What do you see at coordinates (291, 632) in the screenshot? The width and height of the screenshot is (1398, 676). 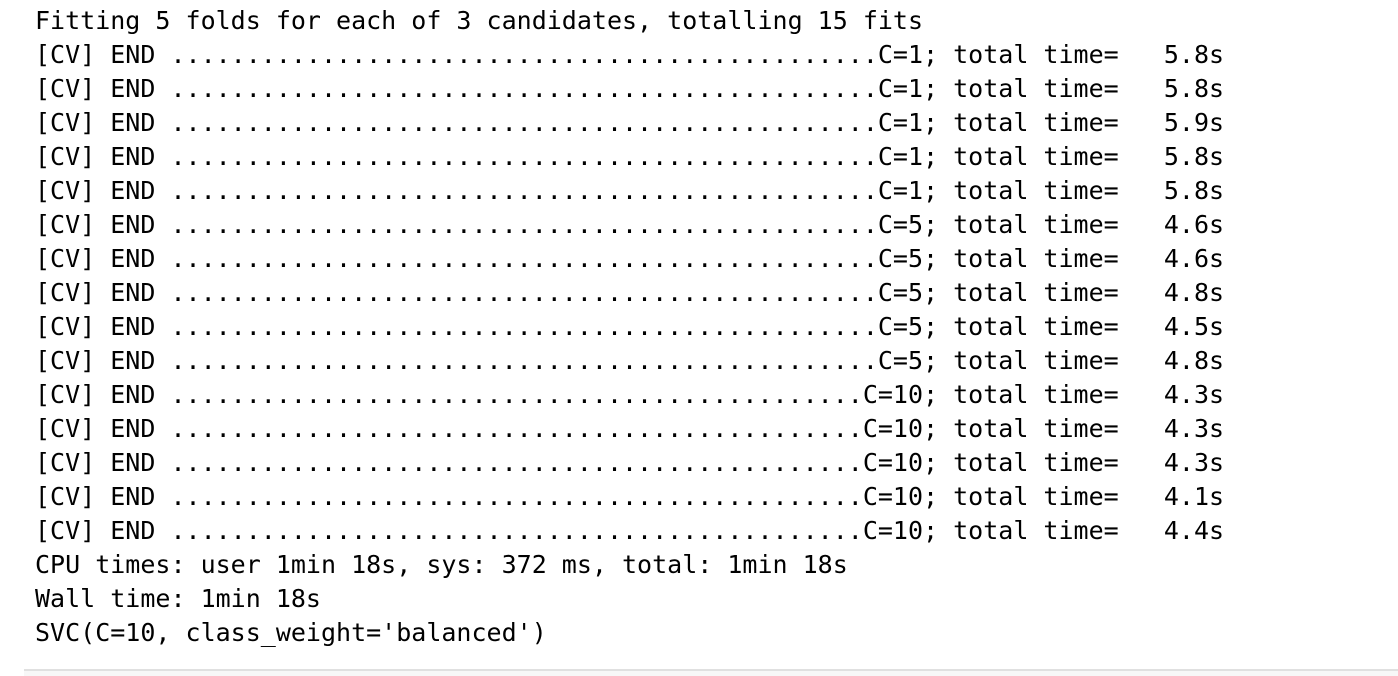 I see `result-repr: SVC(C=10, class_weight='balanced')` at bounding box center [291, 632].